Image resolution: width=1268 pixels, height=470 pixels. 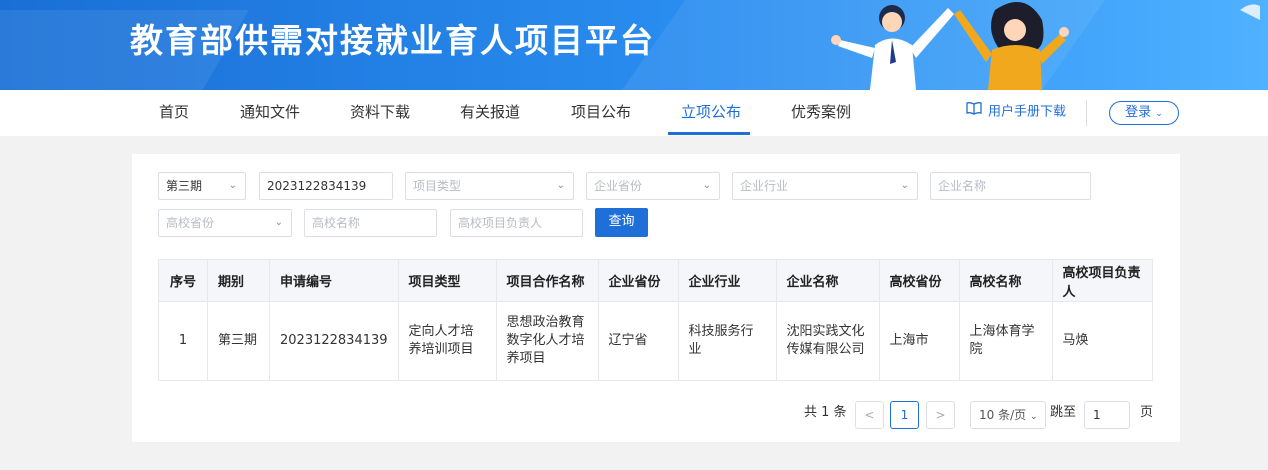 I want to click on column-header: 高校项目负责人, so click(x=1102, y=280).